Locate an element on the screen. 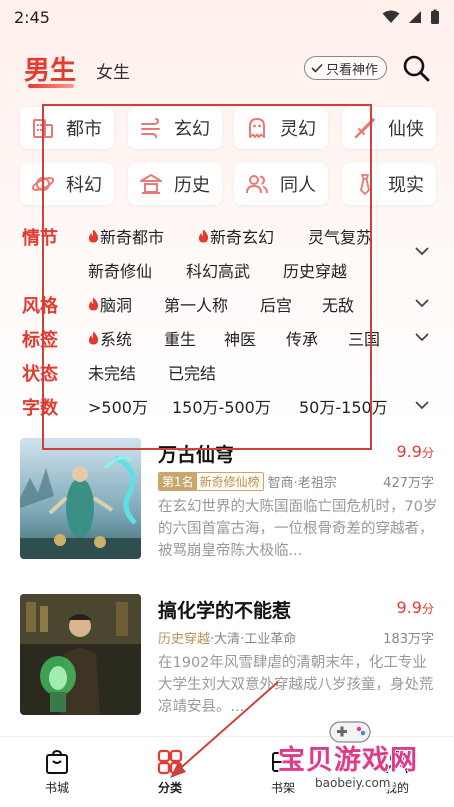 Image resolution: width=454 pixels, height=807 pixels. category-chip-xuanhuan: 玄幻 is located at coordinates (175, 128).